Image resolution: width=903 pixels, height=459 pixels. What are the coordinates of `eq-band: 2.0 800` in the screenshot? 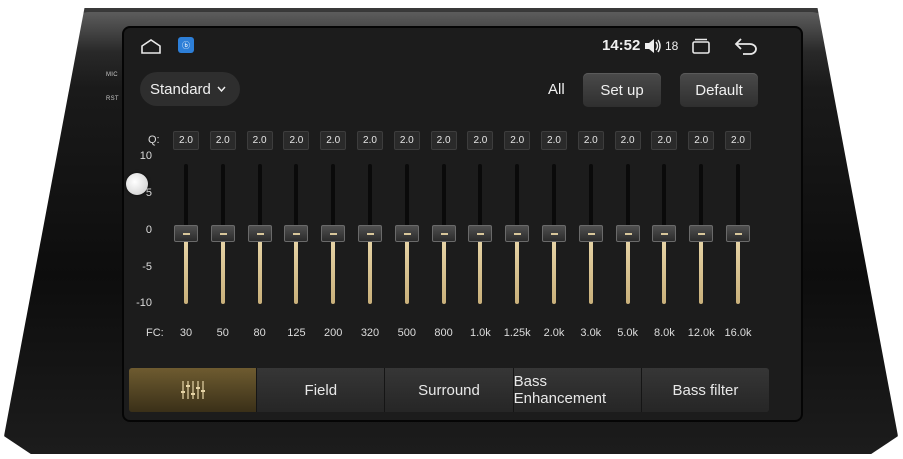 It's located at (444, 238).